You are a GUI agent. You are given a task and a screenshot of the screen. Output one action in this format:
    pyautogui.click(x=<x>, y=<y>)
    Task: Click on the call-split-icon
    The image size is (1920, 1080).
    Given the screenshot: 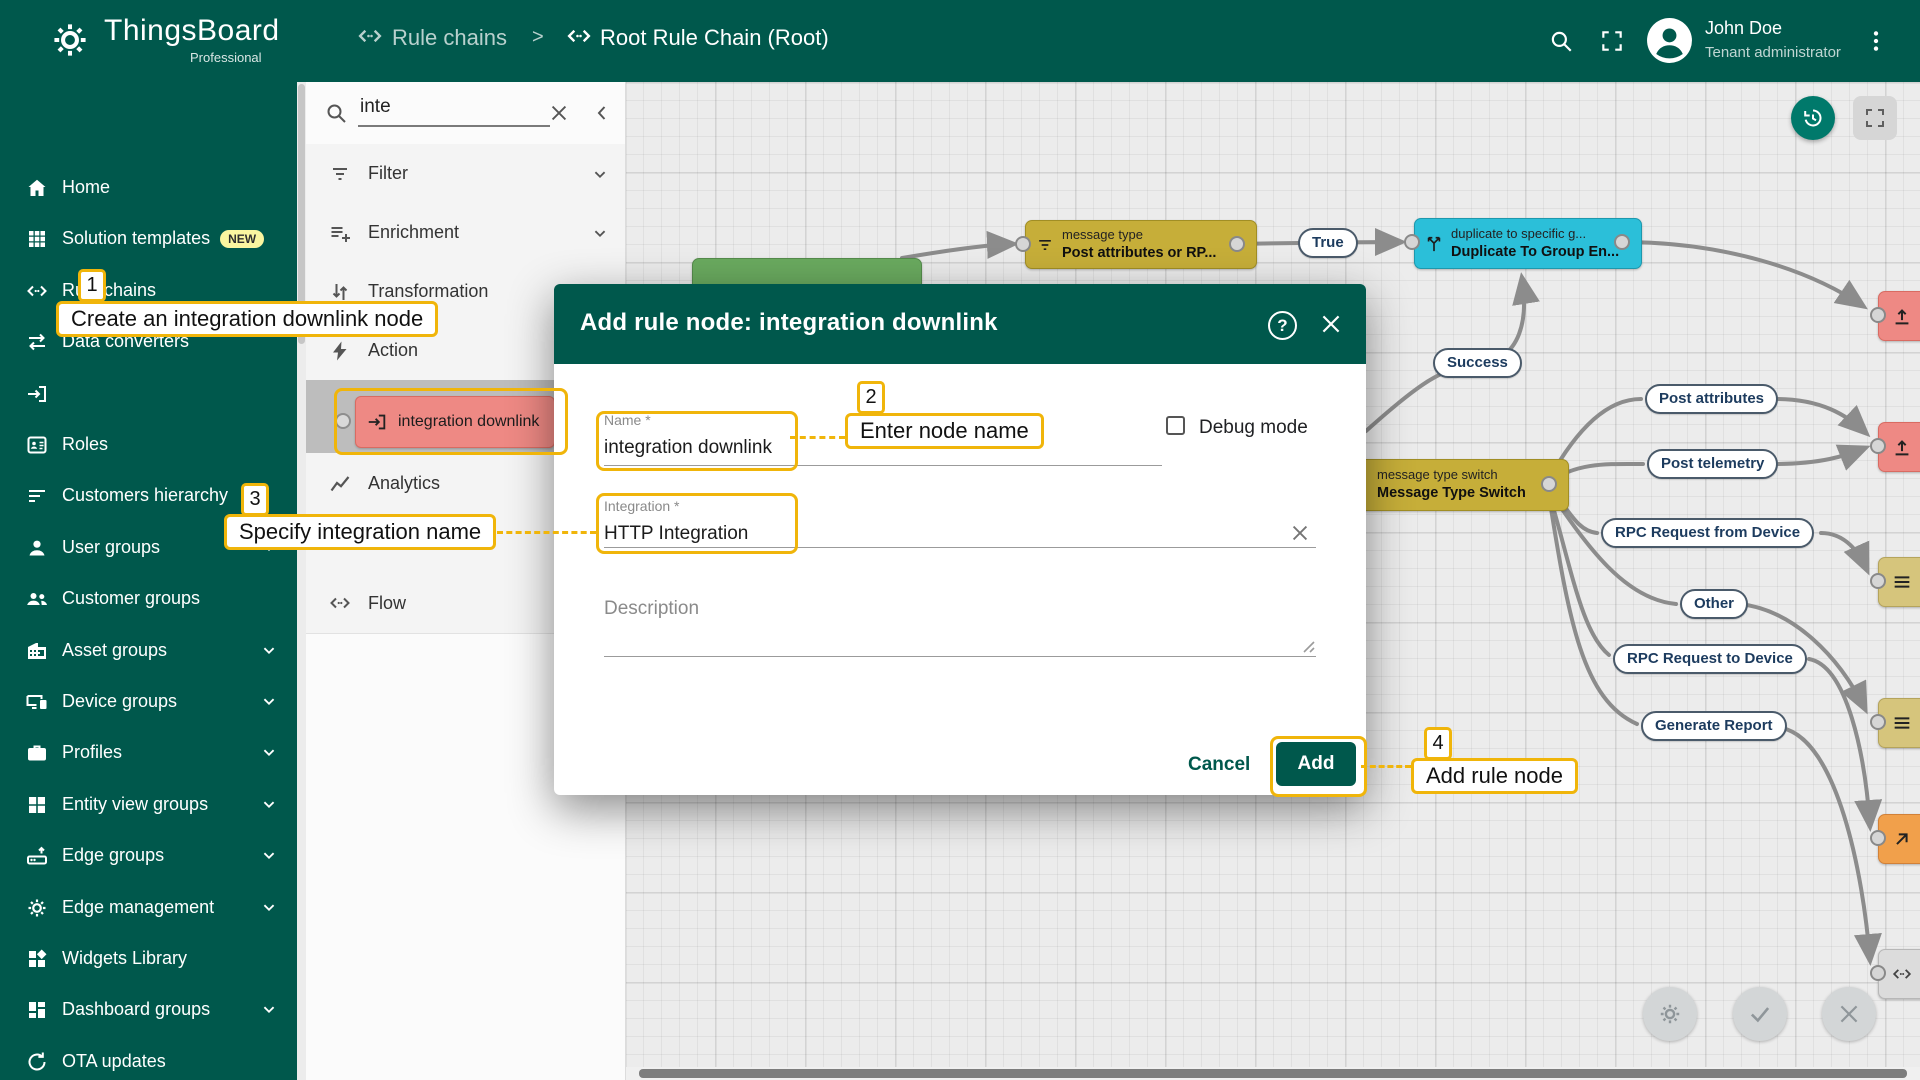 What is the action you would take?
    pyautogui.click(x=1434, y=244)
    